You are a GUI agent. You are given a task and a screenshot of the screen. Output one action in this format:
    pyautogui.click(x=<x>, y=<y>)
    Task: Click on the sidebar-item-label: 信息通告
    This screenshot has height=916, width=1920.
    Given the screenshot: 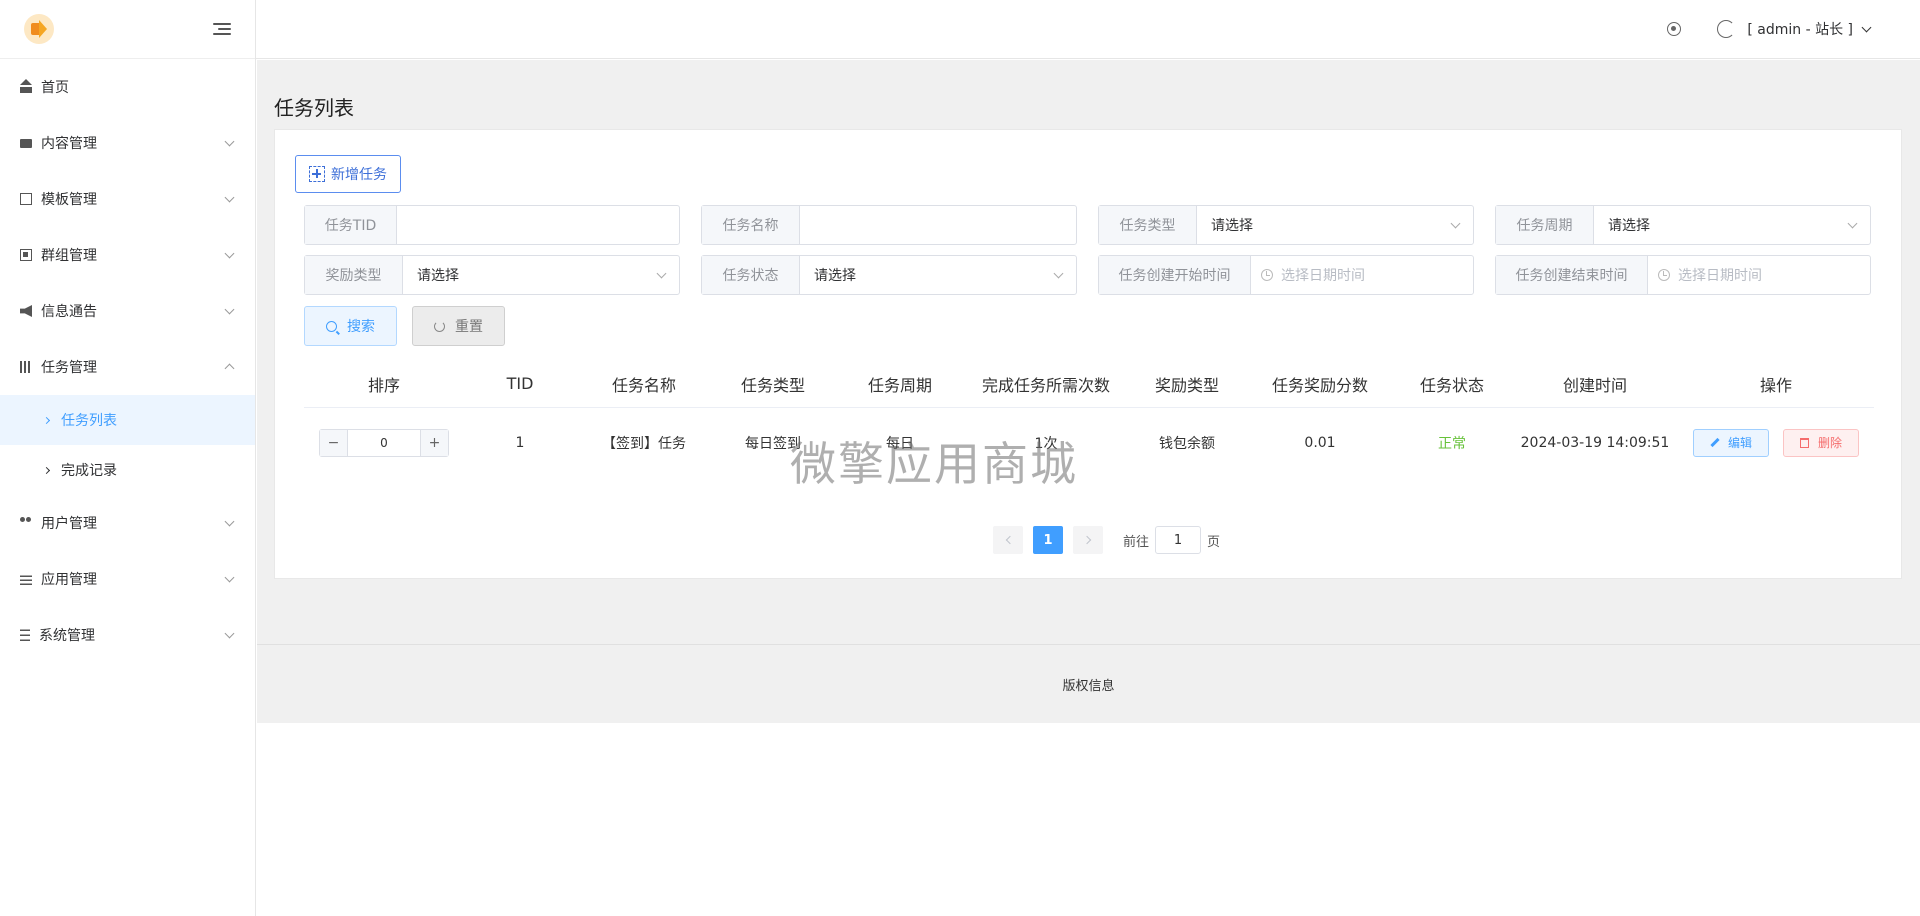 What is the action you would take?
    pyautogui.click(x=69, y=312)
    